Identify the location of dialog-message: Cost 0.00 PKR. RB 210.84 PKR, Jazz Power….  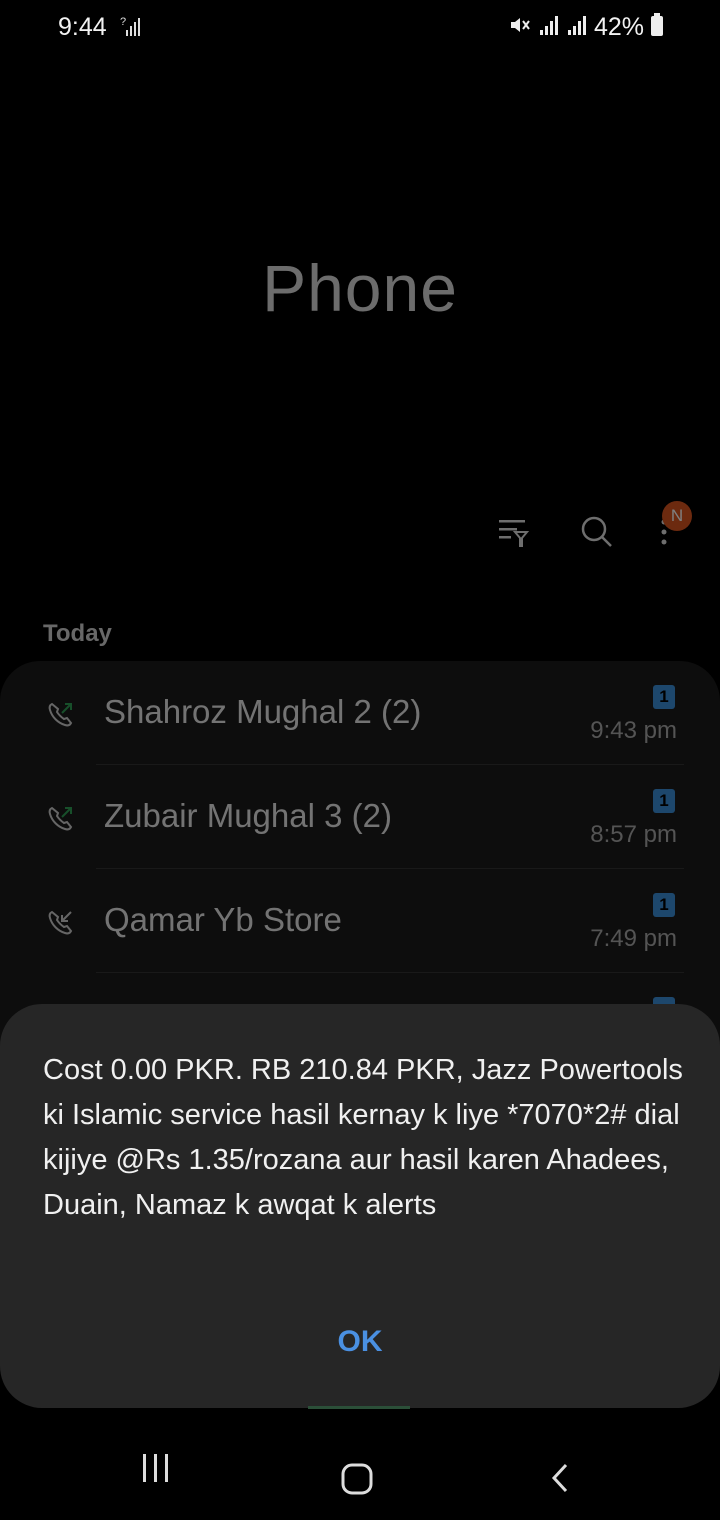
(363, 1137).